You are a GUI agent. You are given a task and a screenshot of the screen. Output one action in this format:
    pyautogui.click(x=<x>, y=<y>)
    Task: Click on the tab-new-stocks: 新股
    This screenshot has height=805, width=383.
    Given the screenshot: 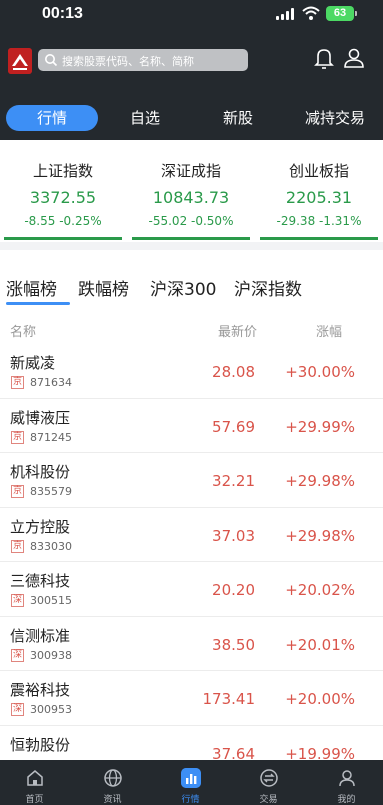 What is the action you would take?
    pyautogui.click(x=238, y=118)
    